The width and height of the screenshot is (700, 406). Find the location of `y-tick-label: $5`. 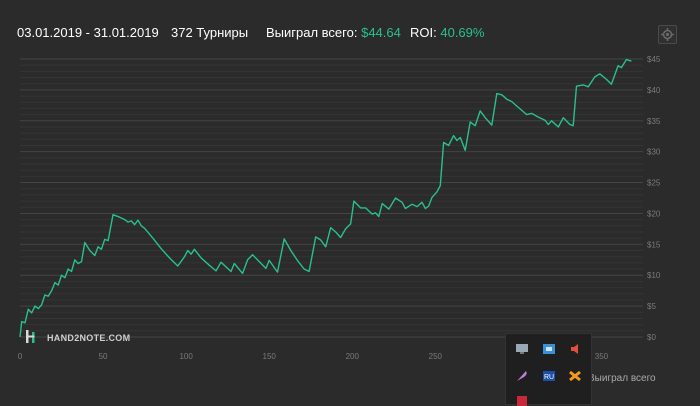

y-tick-label: $5 is located at coordinates (651, 306).